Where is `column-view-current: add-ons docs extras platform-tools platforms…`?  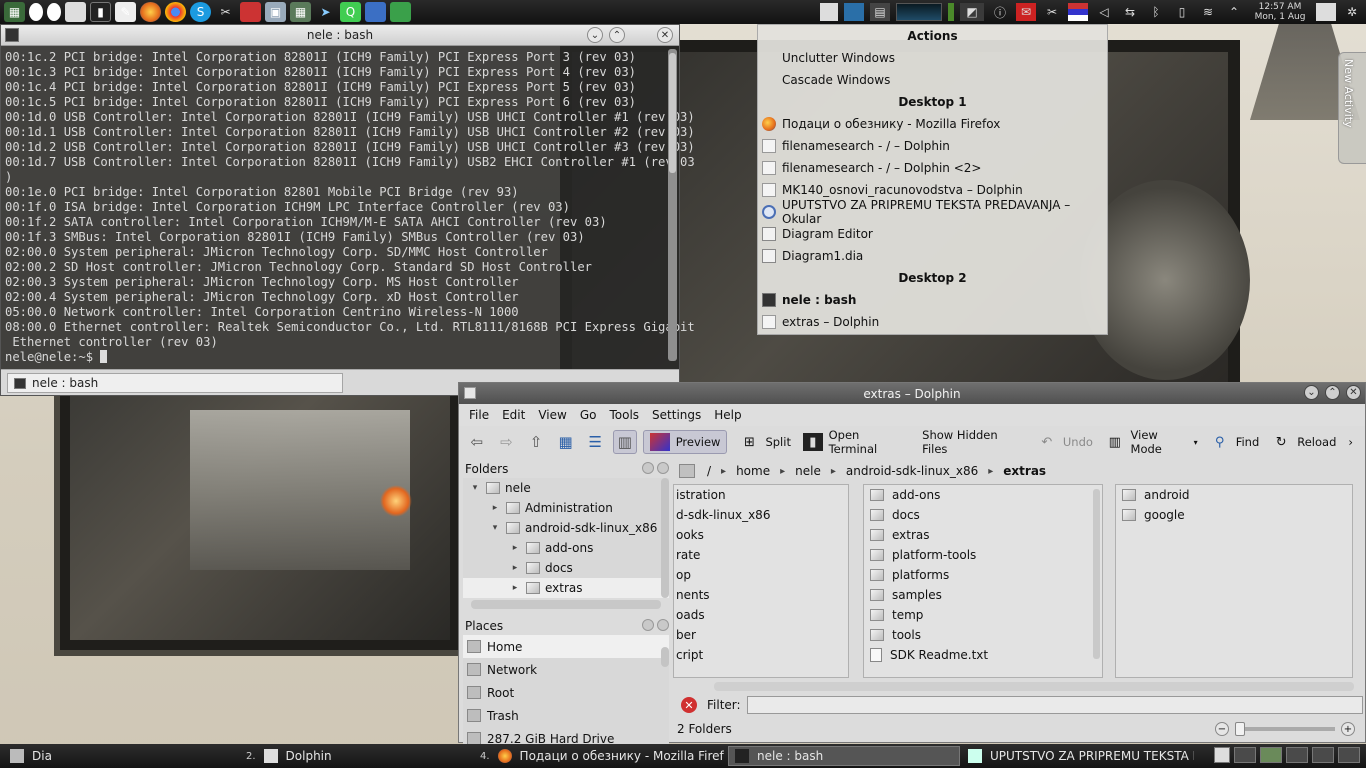 column-view-current: add-ons docs extras platform-tools platforms… is located at coordinates (983, 581).